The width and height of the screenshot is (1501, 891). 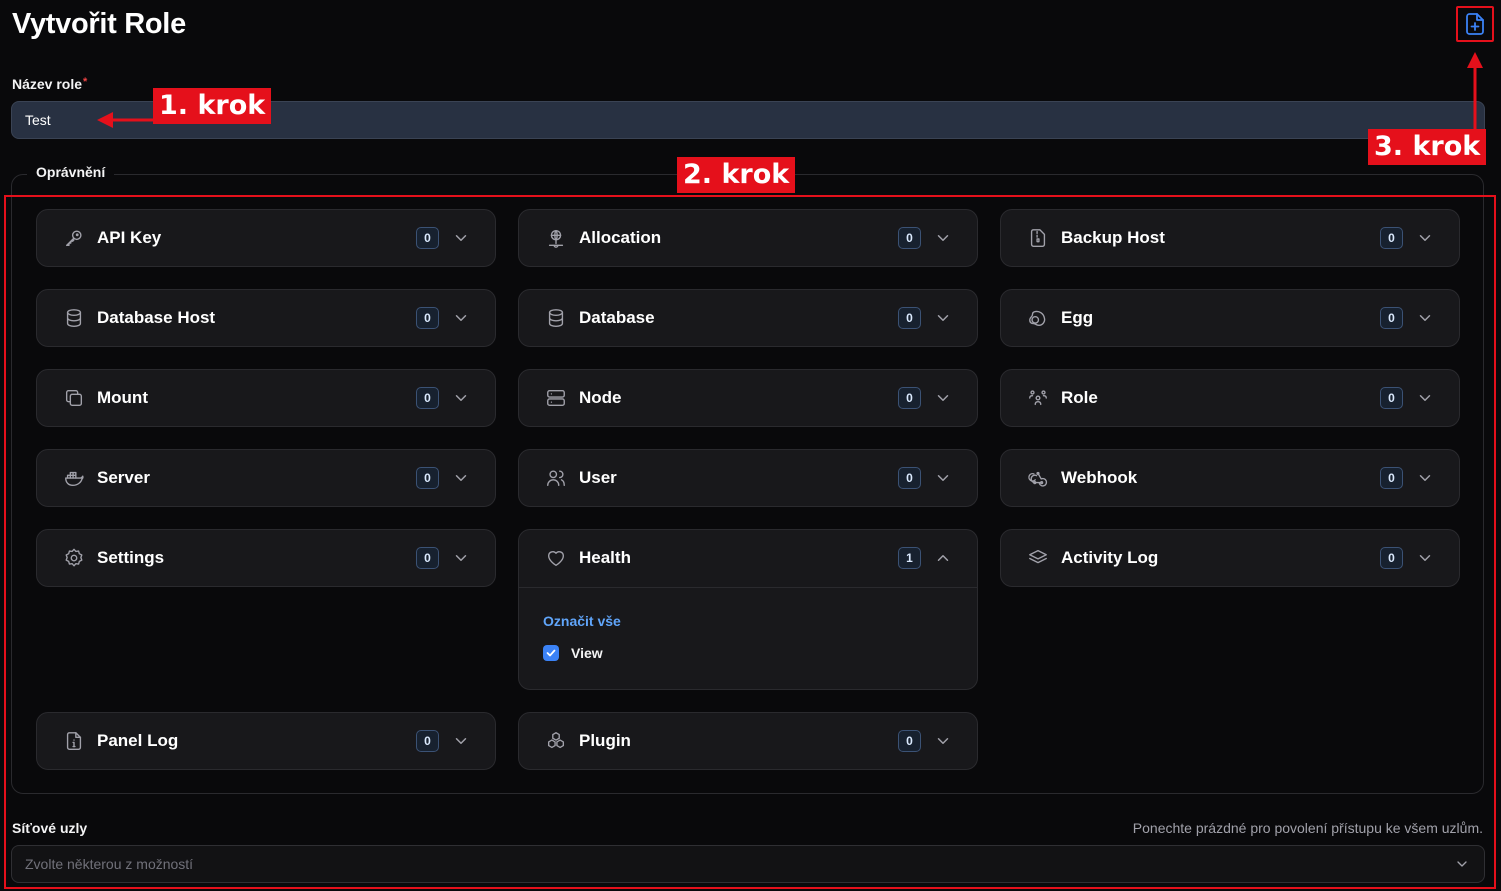 What do you see at coordinates (748, 864) in the screenshot?
I see `nodes-select: Zvolte některou z možností` at bounding box center [748, 864].